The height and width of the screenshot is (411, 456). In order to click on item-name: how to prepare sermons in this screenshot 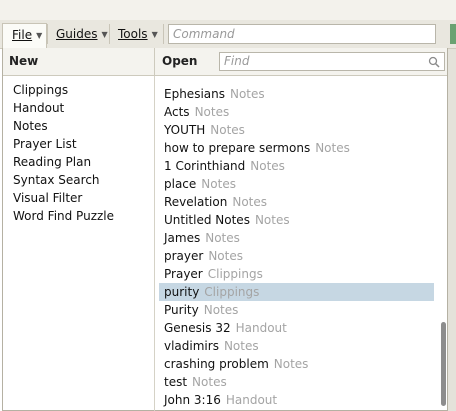, I will do `click(237, 148)`.